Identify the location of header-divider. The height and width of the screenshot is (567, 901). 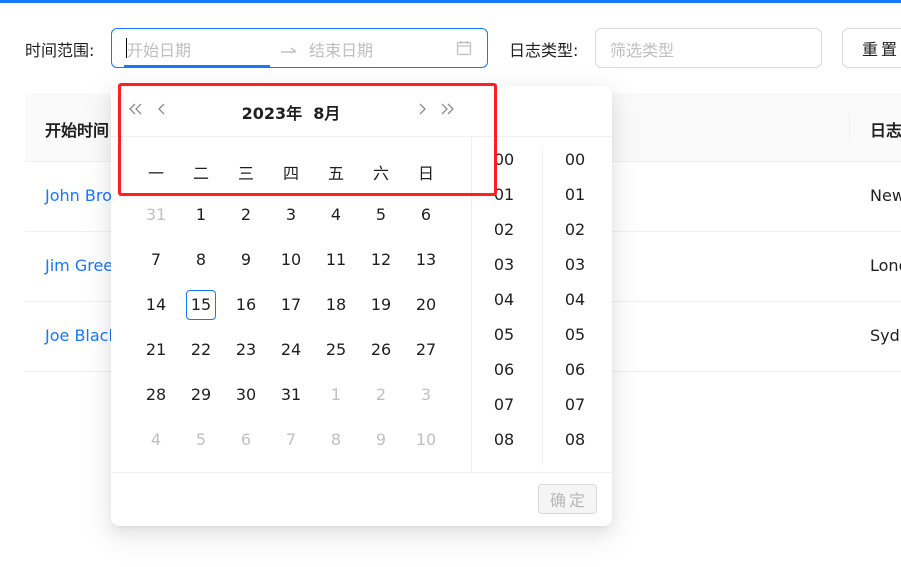
(361, 136).